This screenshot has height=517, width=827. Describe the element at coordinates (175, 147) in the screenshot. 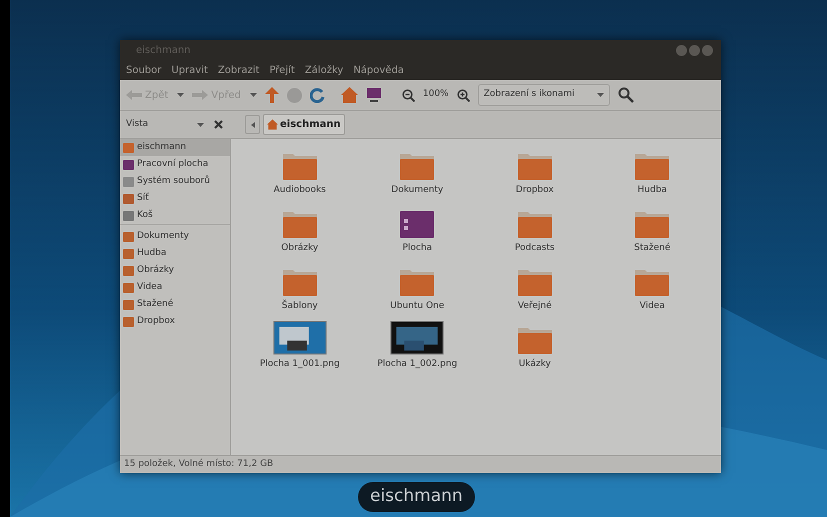

I see `sidebar-item: eischmann` at that location.